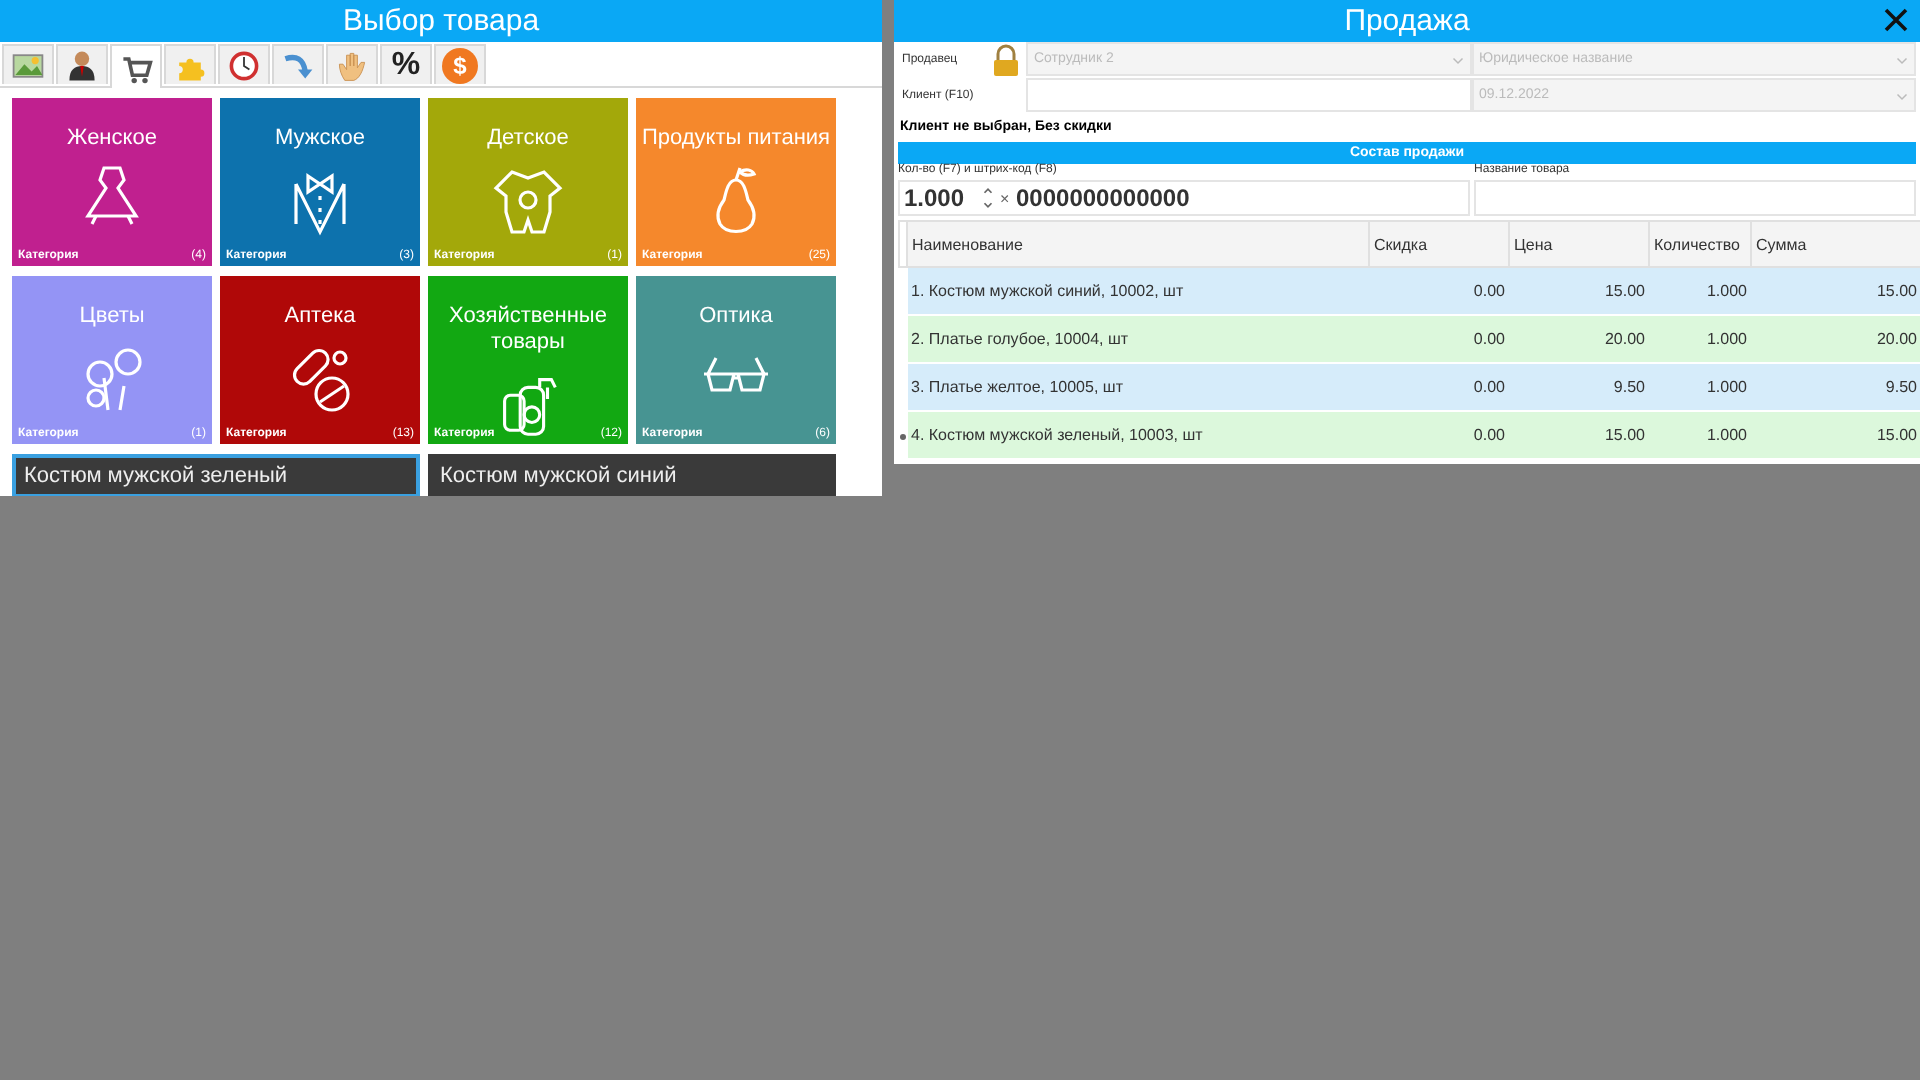  I want to click on product-card: Костюм мужской зеленый, so click(216, 475).